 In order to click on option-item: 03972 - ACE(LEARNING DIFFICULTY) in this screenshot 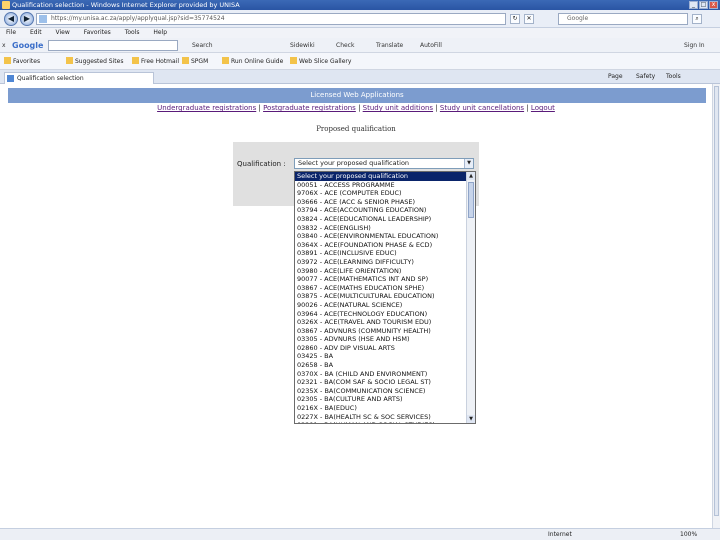, I will do `click(385, 262)`.